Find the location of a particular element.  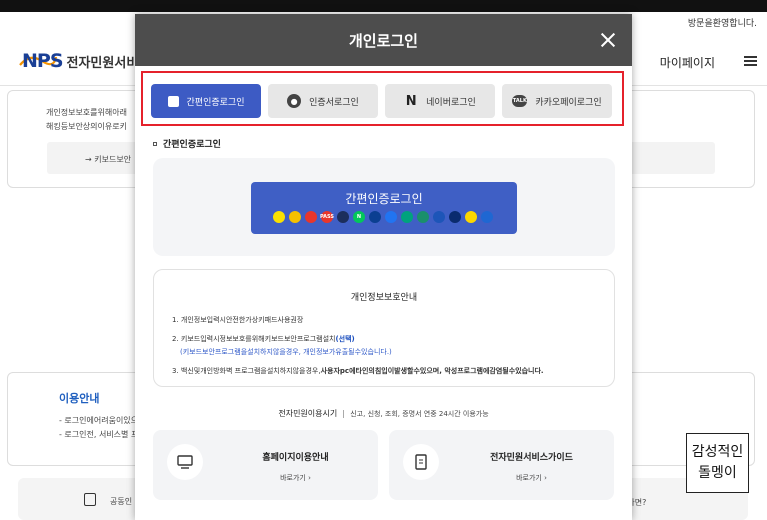

service-hours: 전자민원이용시기 신고, 신청, 조회, 증명서 연중 24시간 이용가능 is located at coordinates (383, 413).